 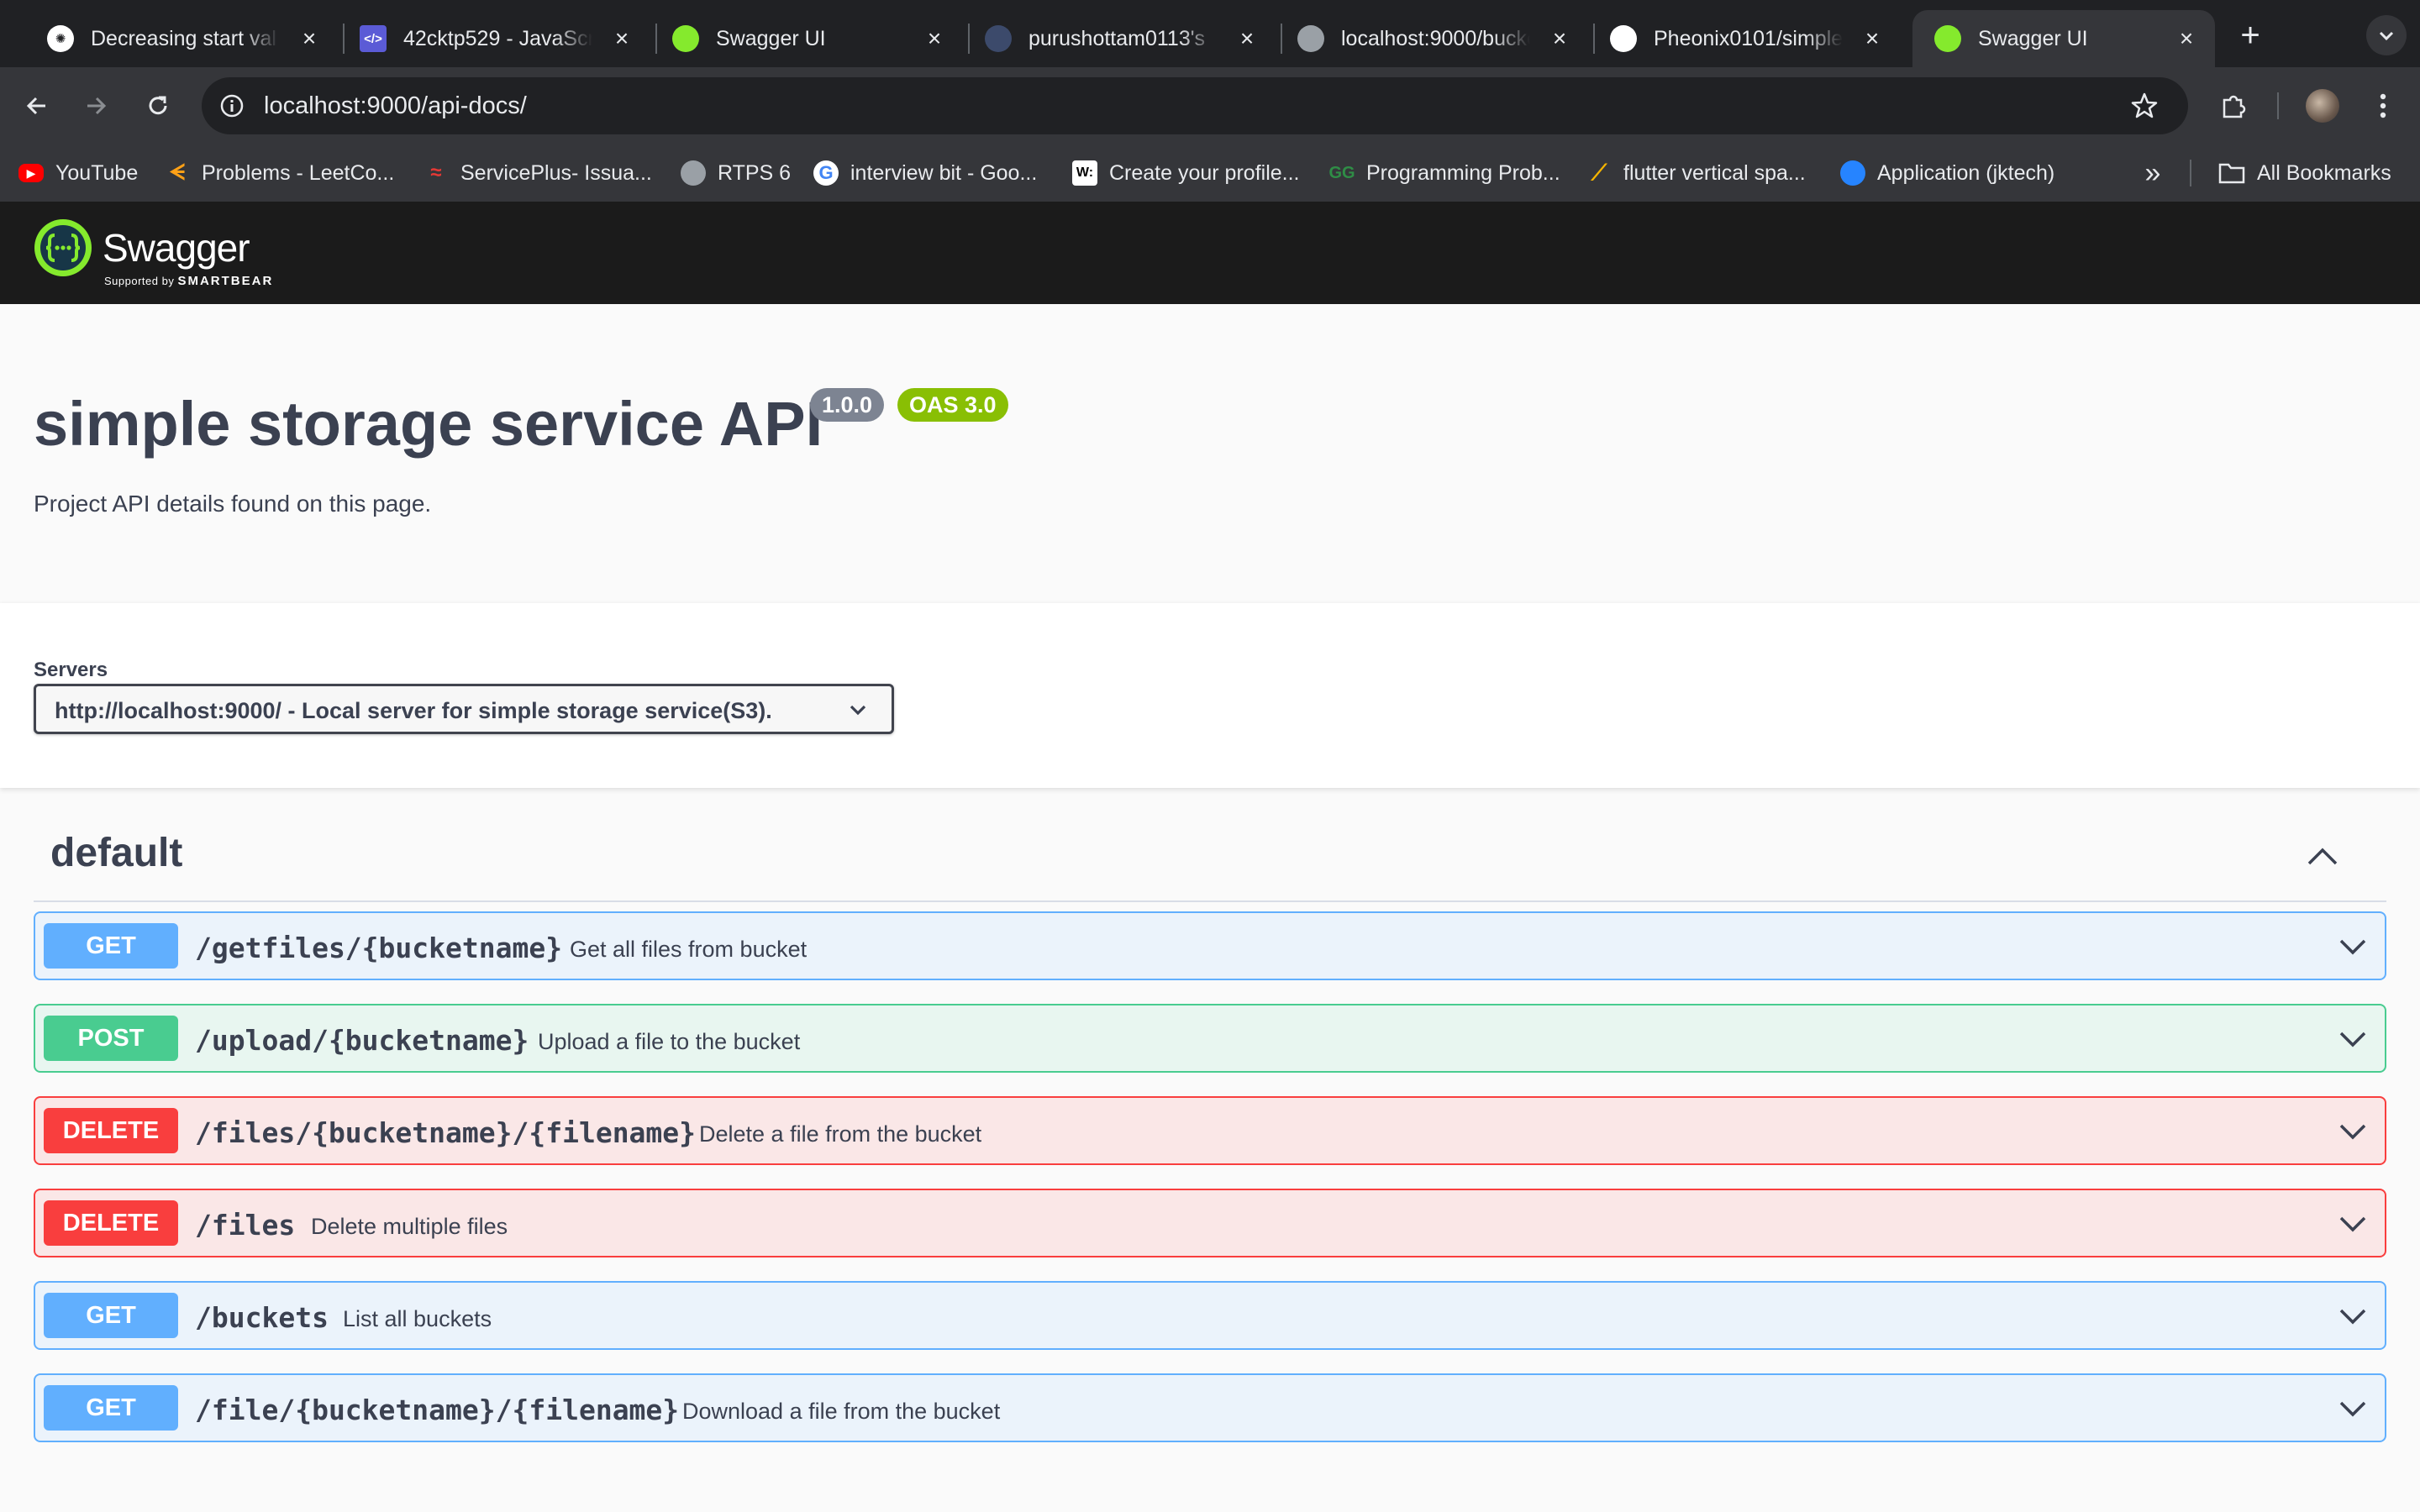 I want to click on swagger-logo-icon, so click(x=63, y=247).